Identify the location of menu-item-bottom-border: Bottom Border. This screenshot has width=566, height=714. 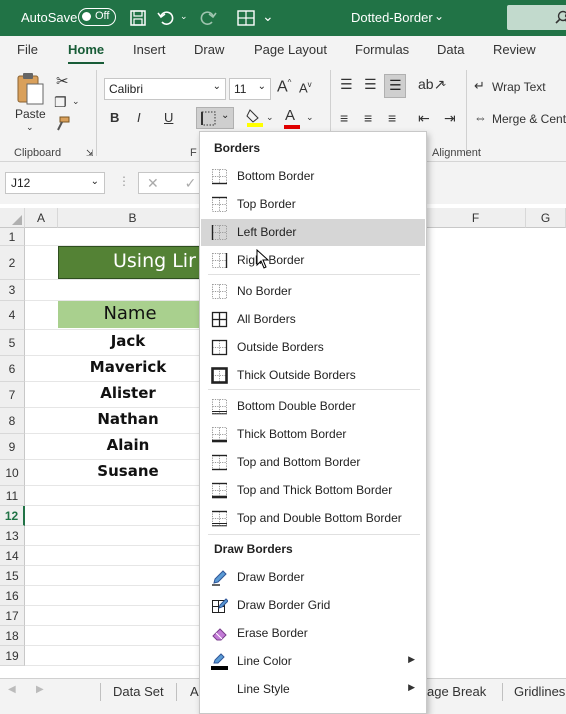
(313, 176).